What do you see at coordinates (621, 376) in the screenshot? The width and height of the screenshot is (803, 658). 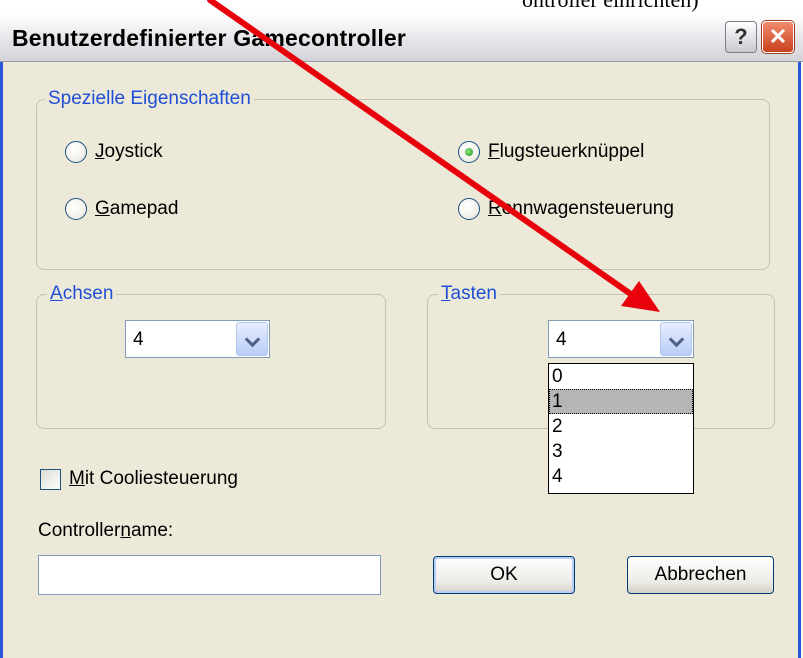 I see `dropdown-option-0: 0` at bounding box center [621, 376].